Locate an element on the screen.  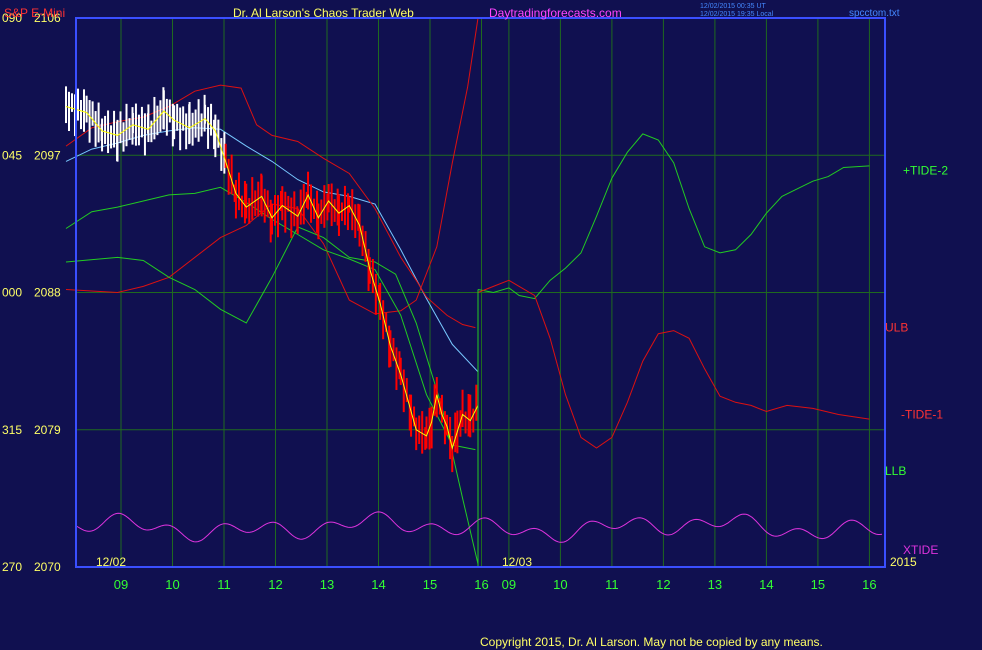
symbol-label: S&P E-Mini is located at coordinates (34, 13).